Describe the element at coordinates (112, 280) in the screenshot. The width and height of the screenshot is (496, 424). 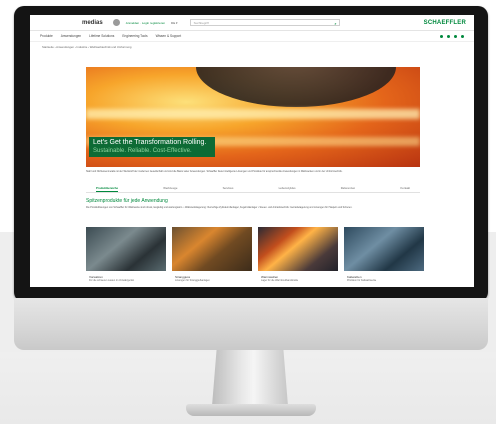
I see `card-description: Für die schweren Lasten im Vorwalzgerüst` at that location.